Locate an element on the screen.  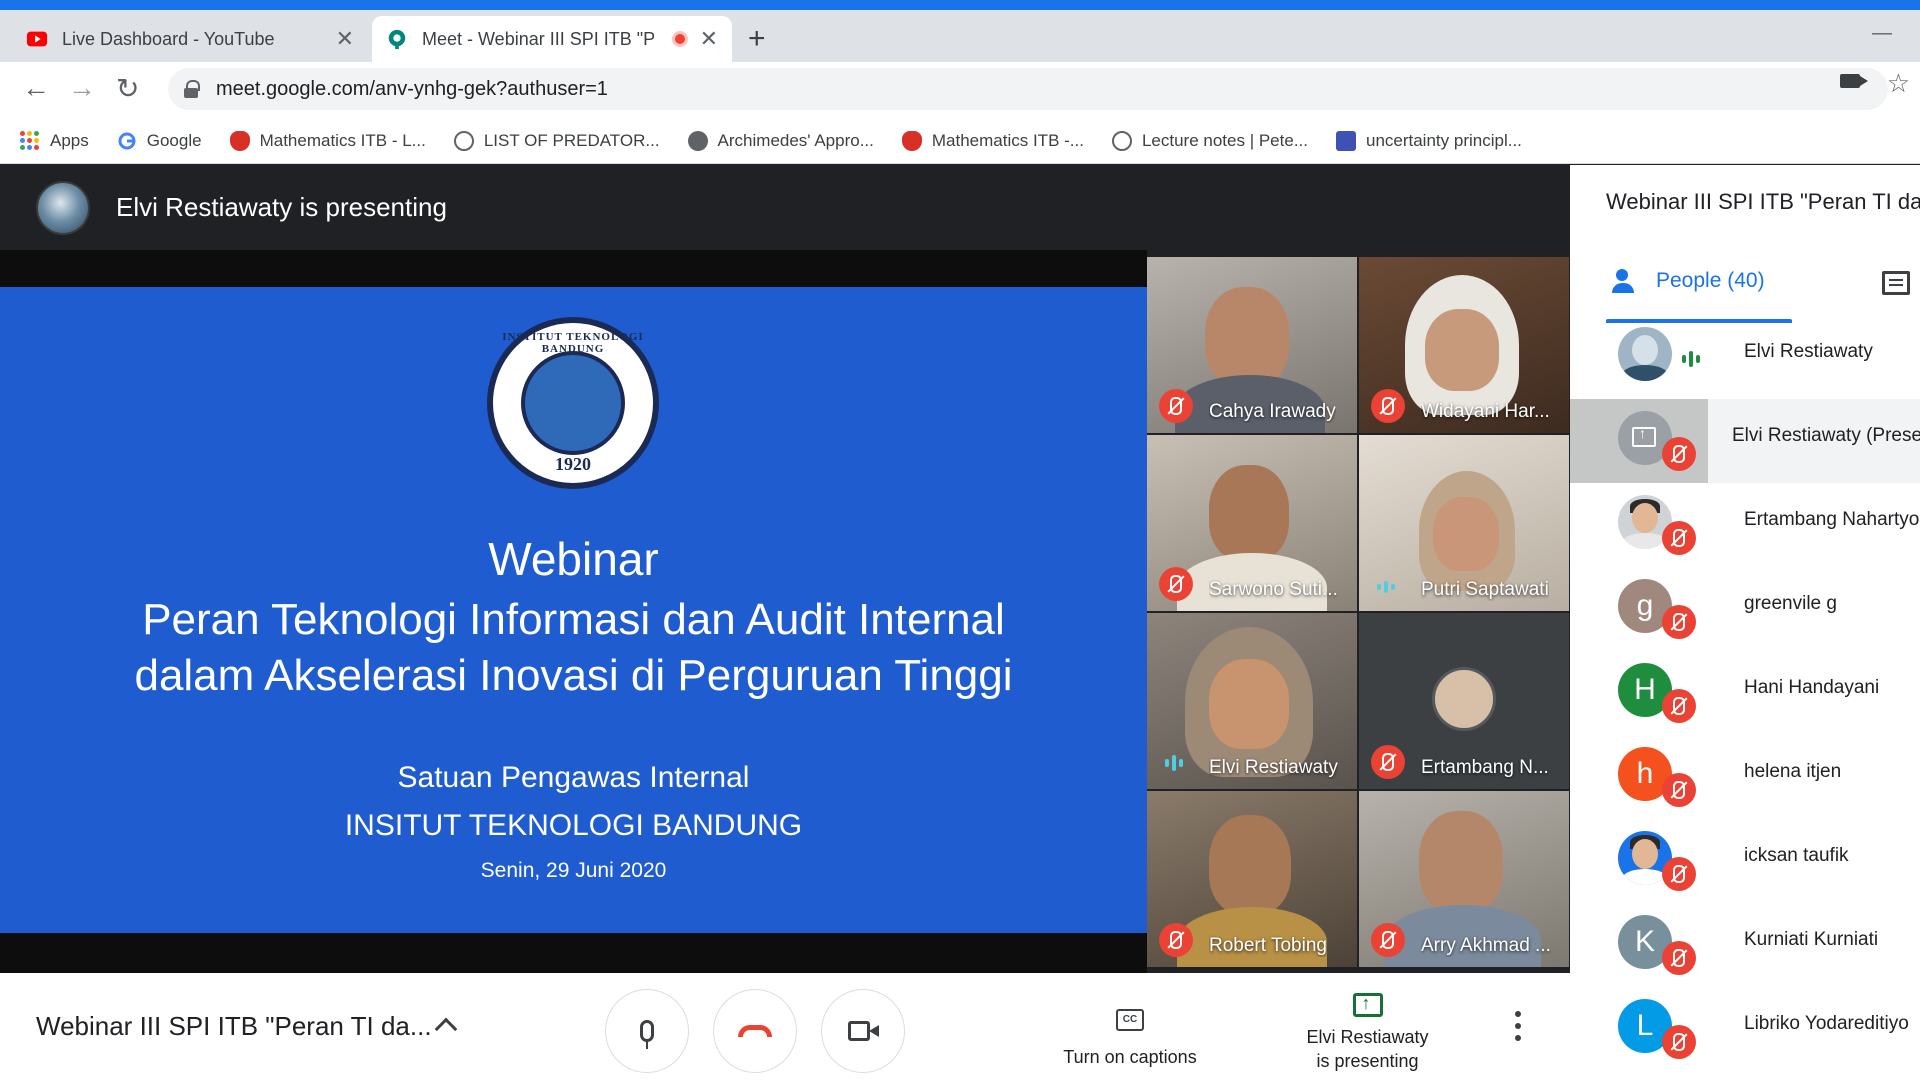
window-top-strip is located at coordinates (960, 5).